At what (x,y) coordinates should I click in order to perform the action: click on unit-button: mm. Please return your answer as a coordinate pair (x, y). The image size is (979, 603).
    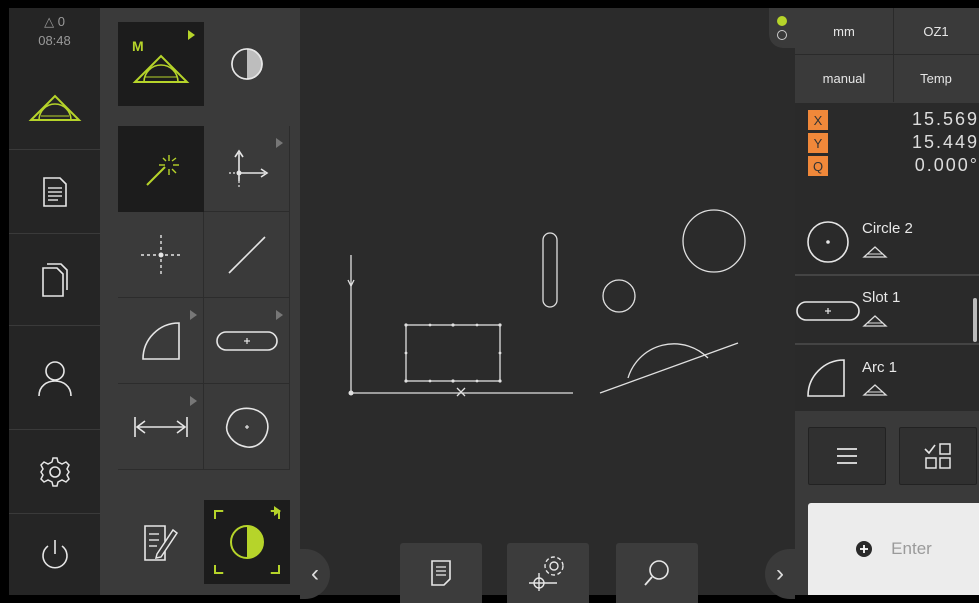
    Looking at the image, I should click on (844, 31).